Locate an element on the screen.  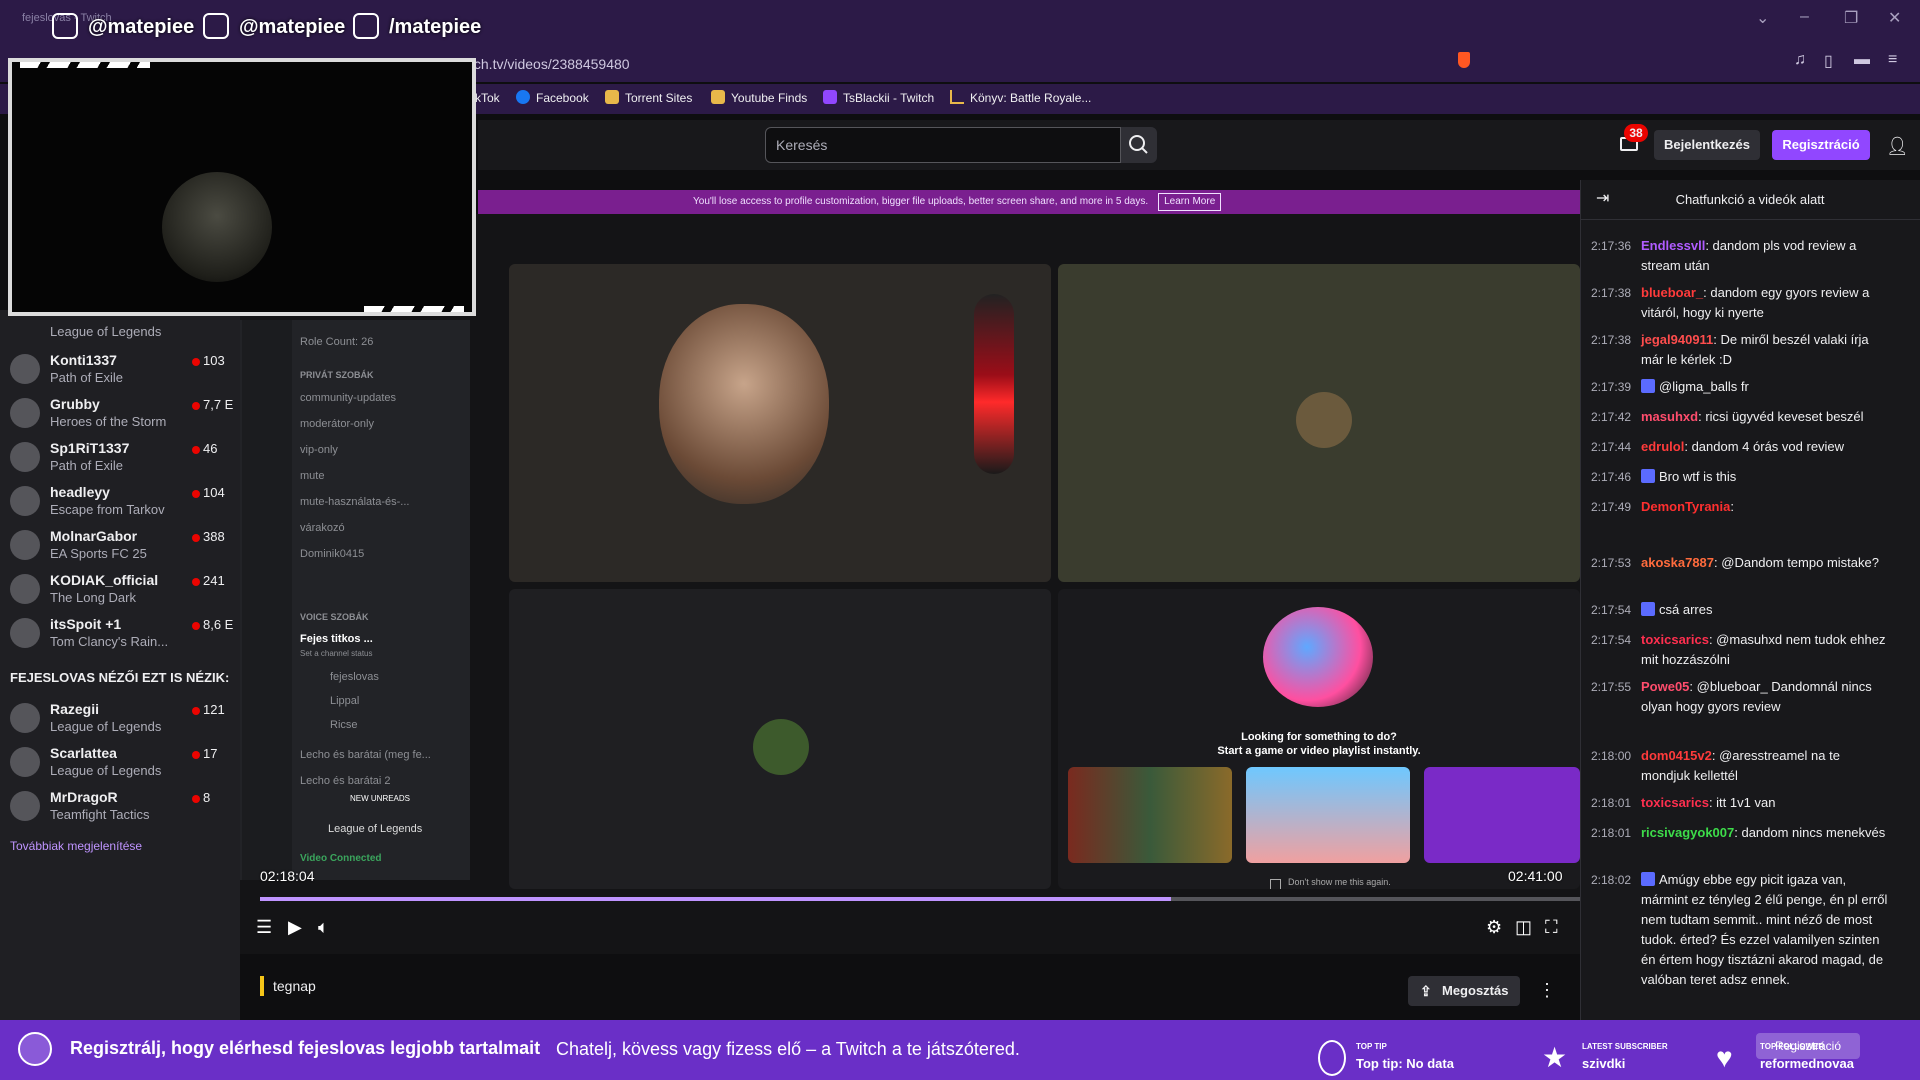
chat-username: blueboar_ is located at coordinates (1672, 292).